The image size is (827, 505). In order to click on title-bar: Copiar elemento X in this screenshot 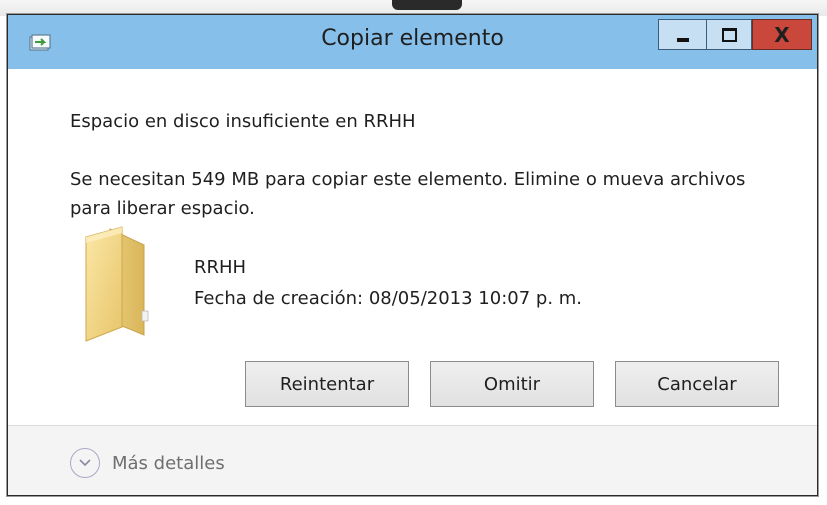, I will do `click(412, 42)`.